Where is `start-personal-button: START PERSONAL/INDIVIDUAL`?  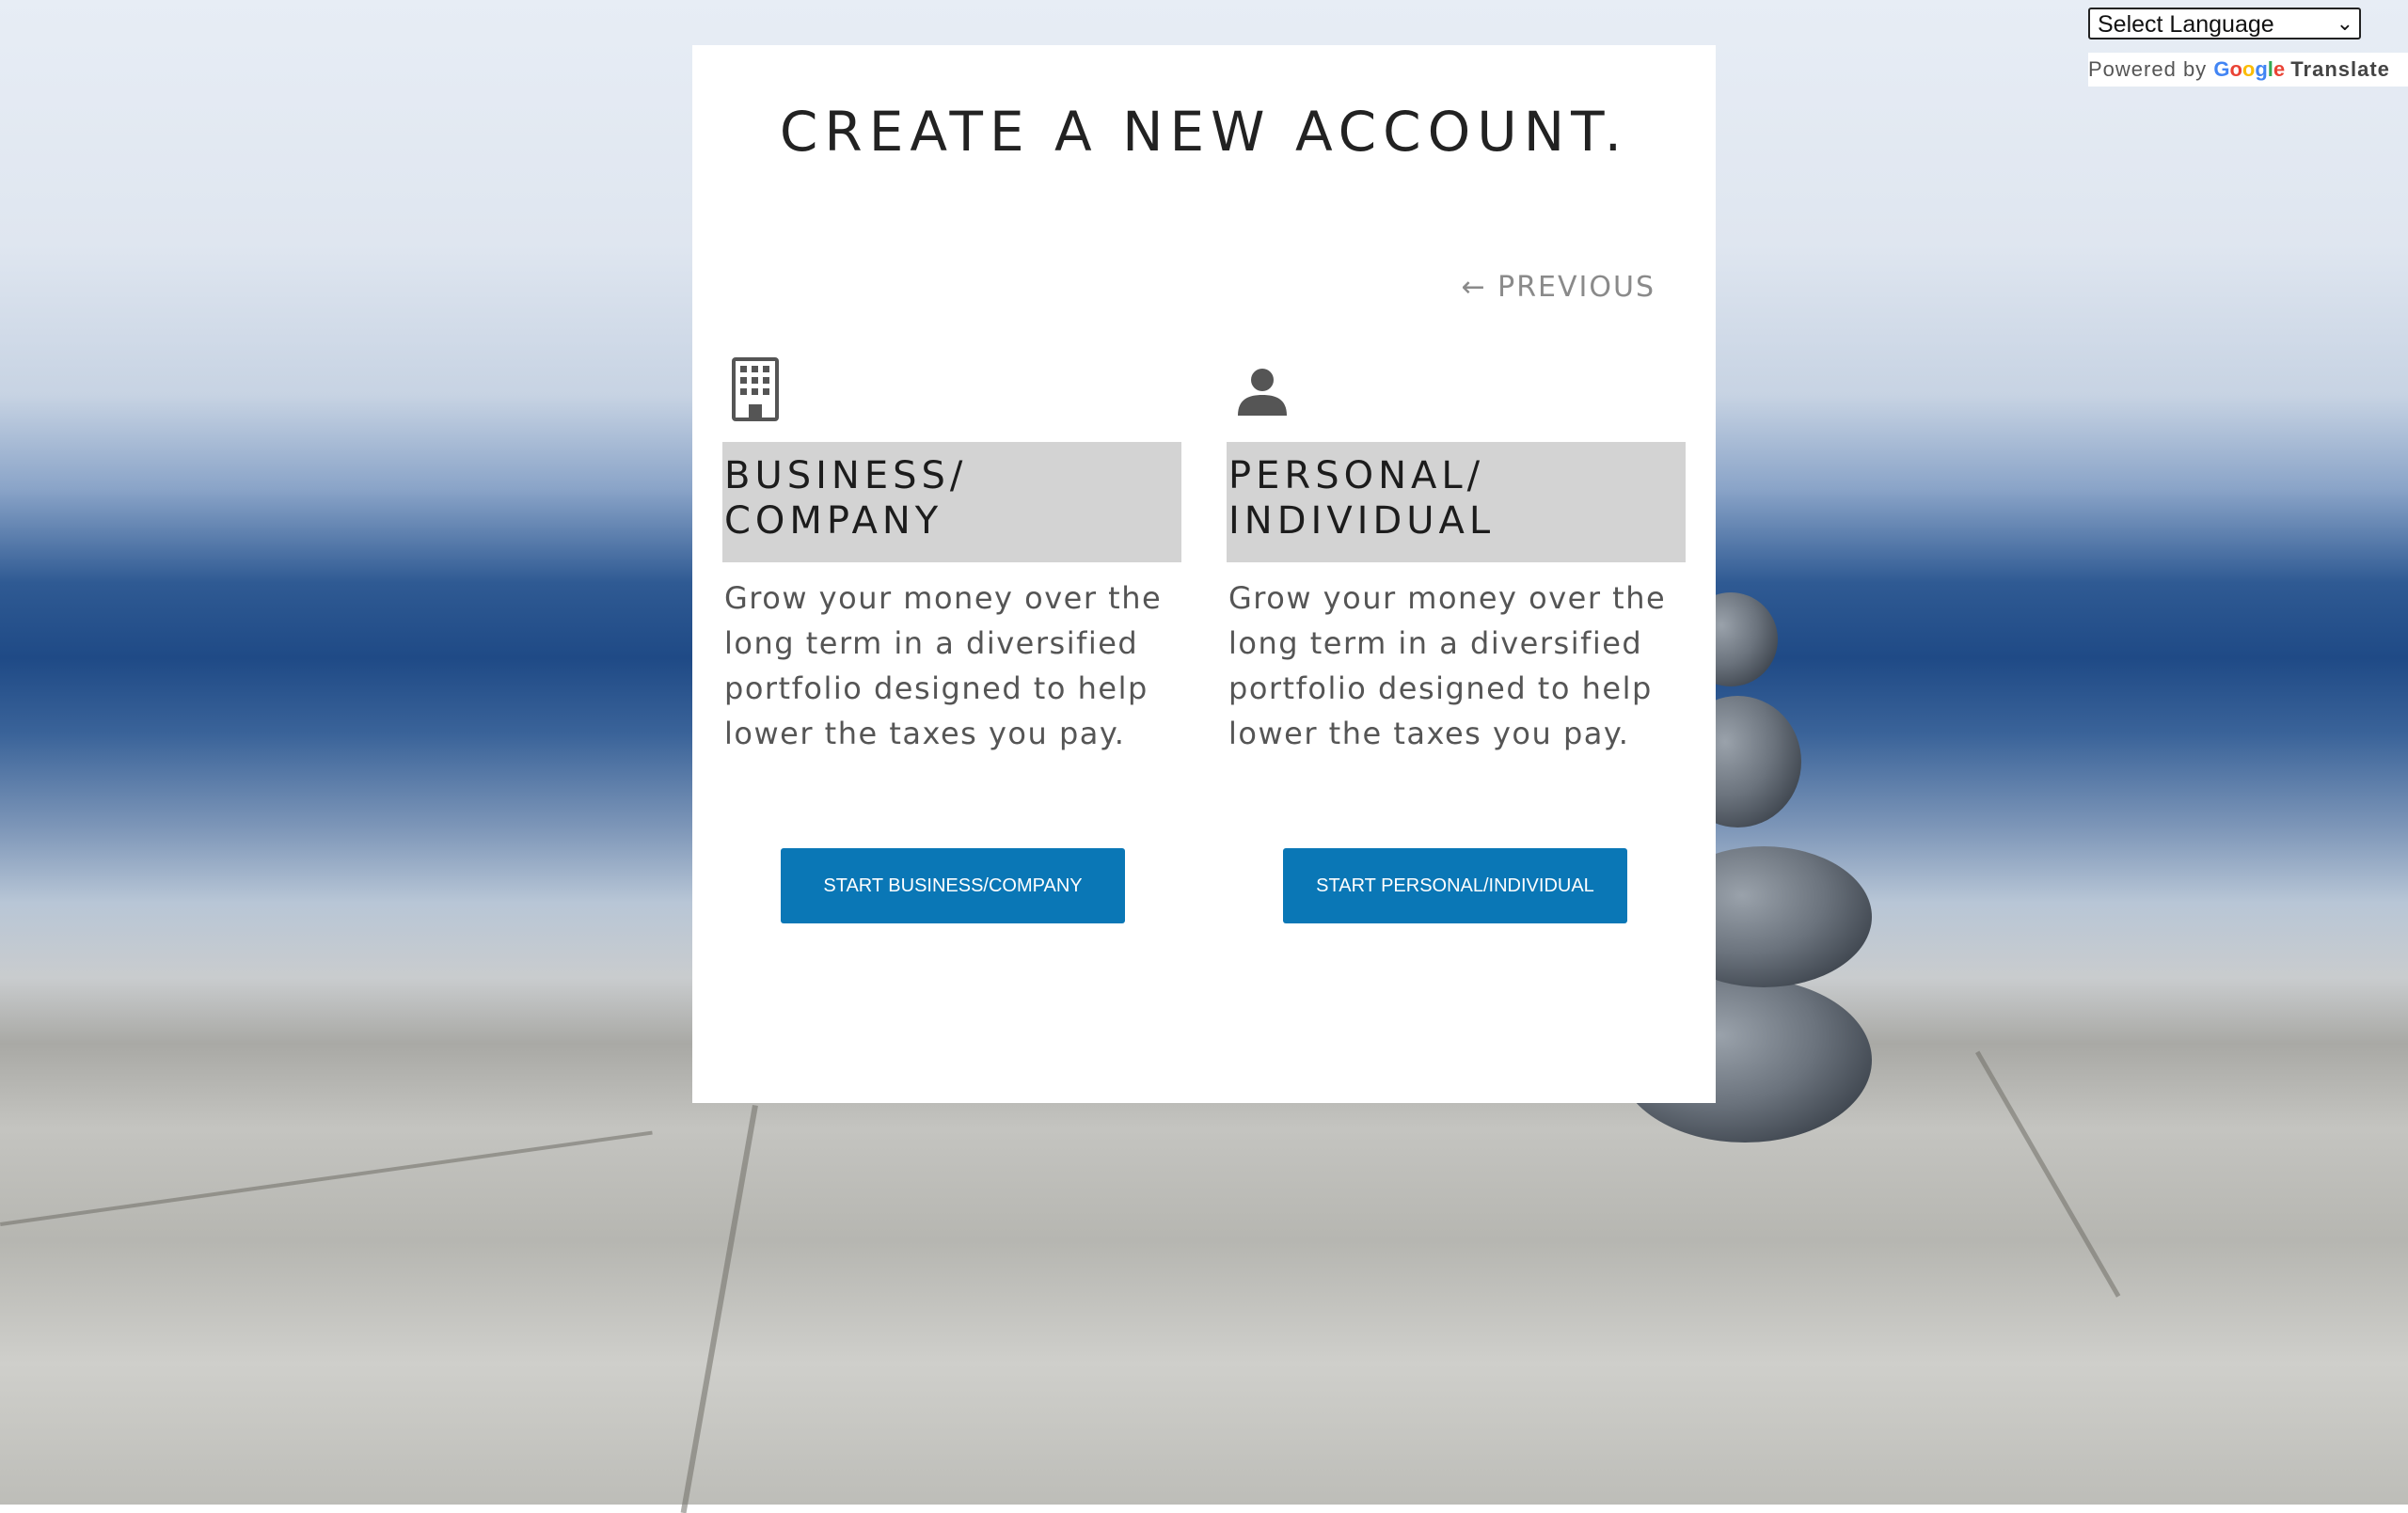 start-personal-button: START PERSONAL/INDIVIDUAL is located at coordinates (1455, 885).